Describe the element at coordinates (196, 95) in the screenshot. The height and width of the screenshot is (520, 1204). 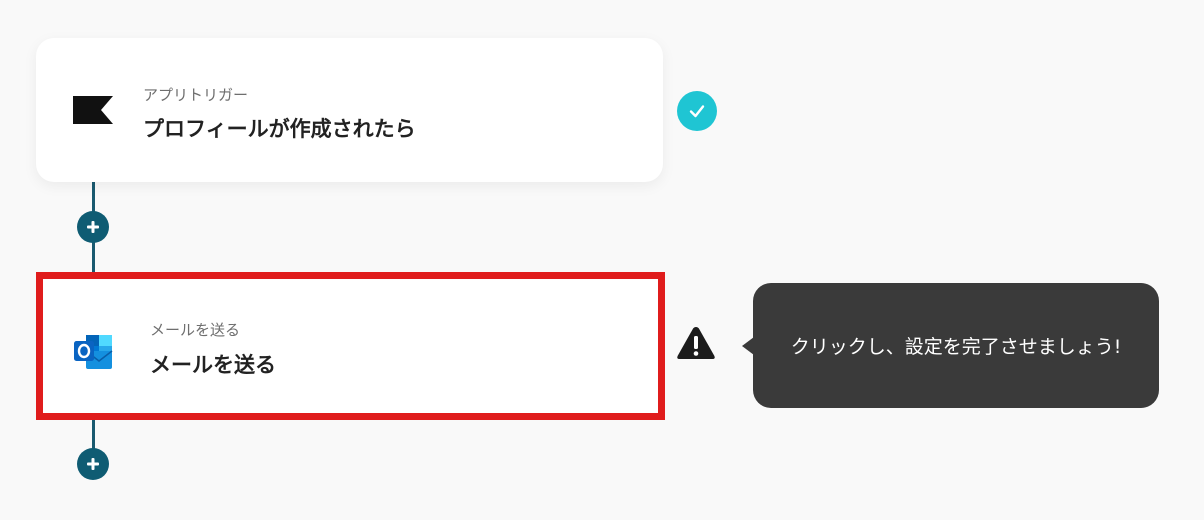
I see `trigger-step-subtitle: アプリトリガー` at that location.